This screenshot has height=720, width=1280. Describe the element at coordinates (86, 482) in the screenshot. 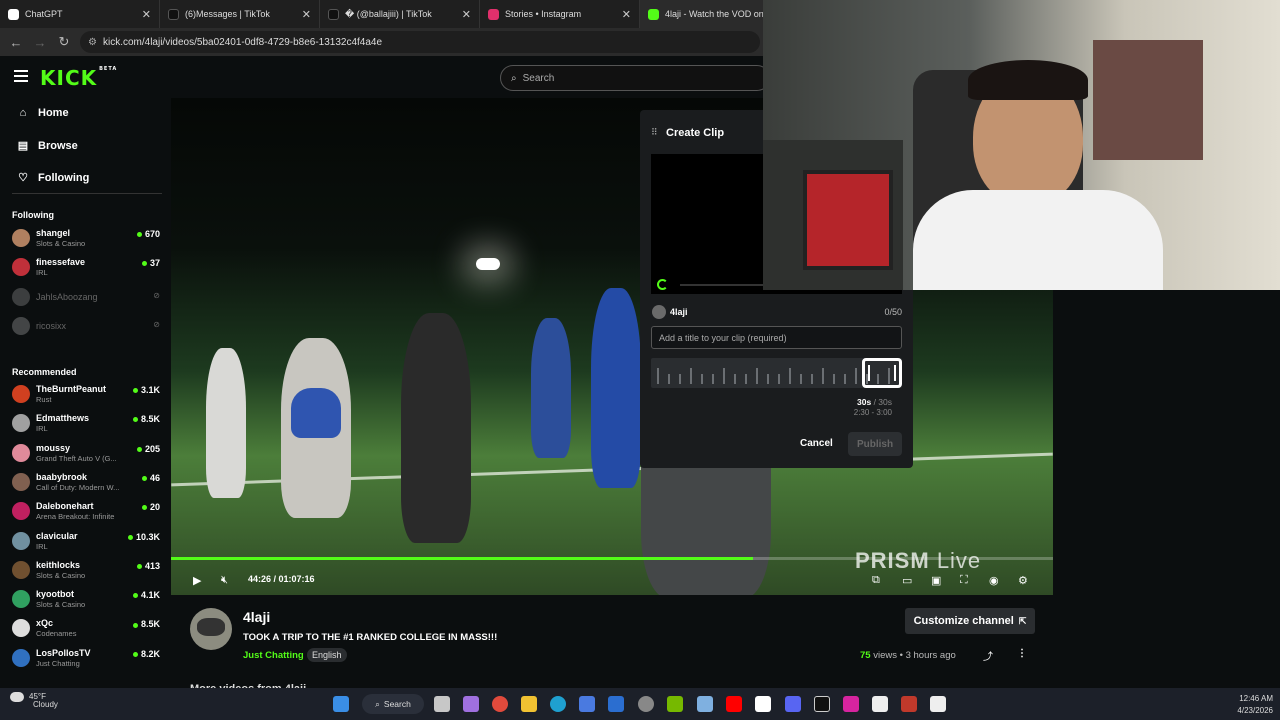

I see `sidebar-channel: baabybrook Call of Duty: Modern W... 46` at that location.